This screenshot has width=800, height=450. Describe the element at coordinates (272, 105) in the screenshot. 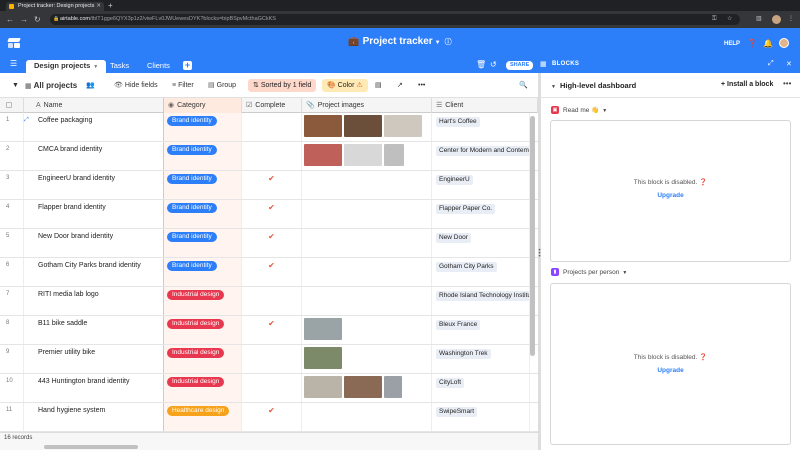

I see `column-header-complete: ☑ Complete` at that location.